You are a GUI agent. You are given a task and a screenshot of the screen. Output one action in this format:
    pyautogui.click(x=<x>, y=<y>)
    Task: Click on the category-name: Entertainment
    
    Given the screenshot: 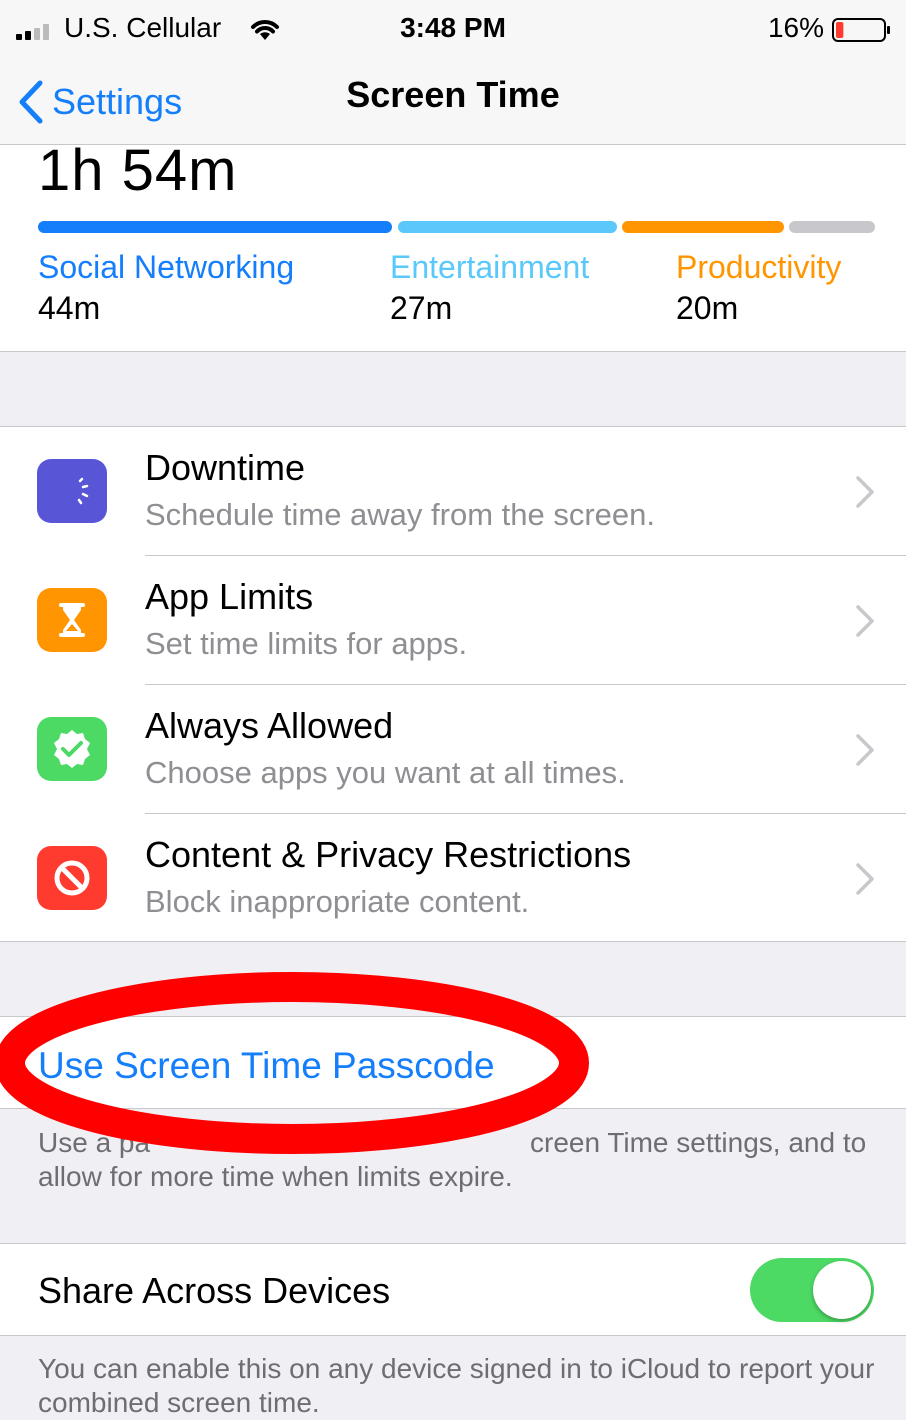 What is the action you would take?
    pyautogui.click(x=490, y=267)
    